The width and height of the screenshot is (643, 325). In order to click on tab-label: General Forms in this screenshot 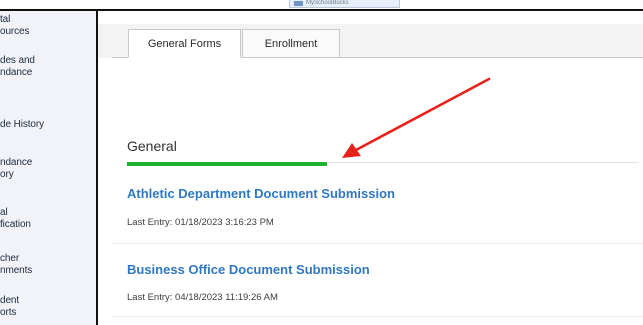, I will do `click(184, 44)`.